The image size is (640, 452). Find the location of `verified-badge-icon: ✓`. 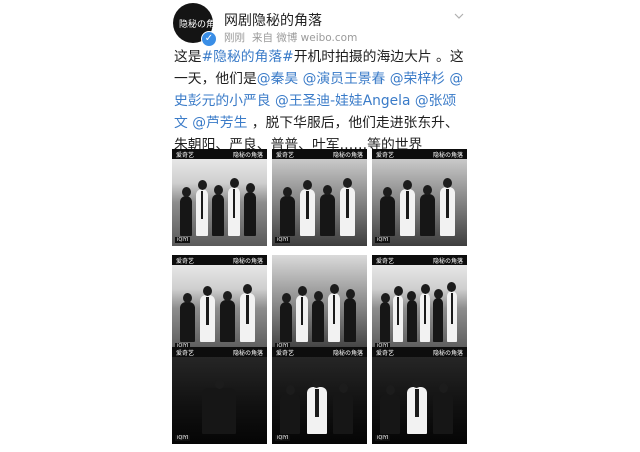

verified-badge-icon: ✓ is located at coordinates (209, 39).